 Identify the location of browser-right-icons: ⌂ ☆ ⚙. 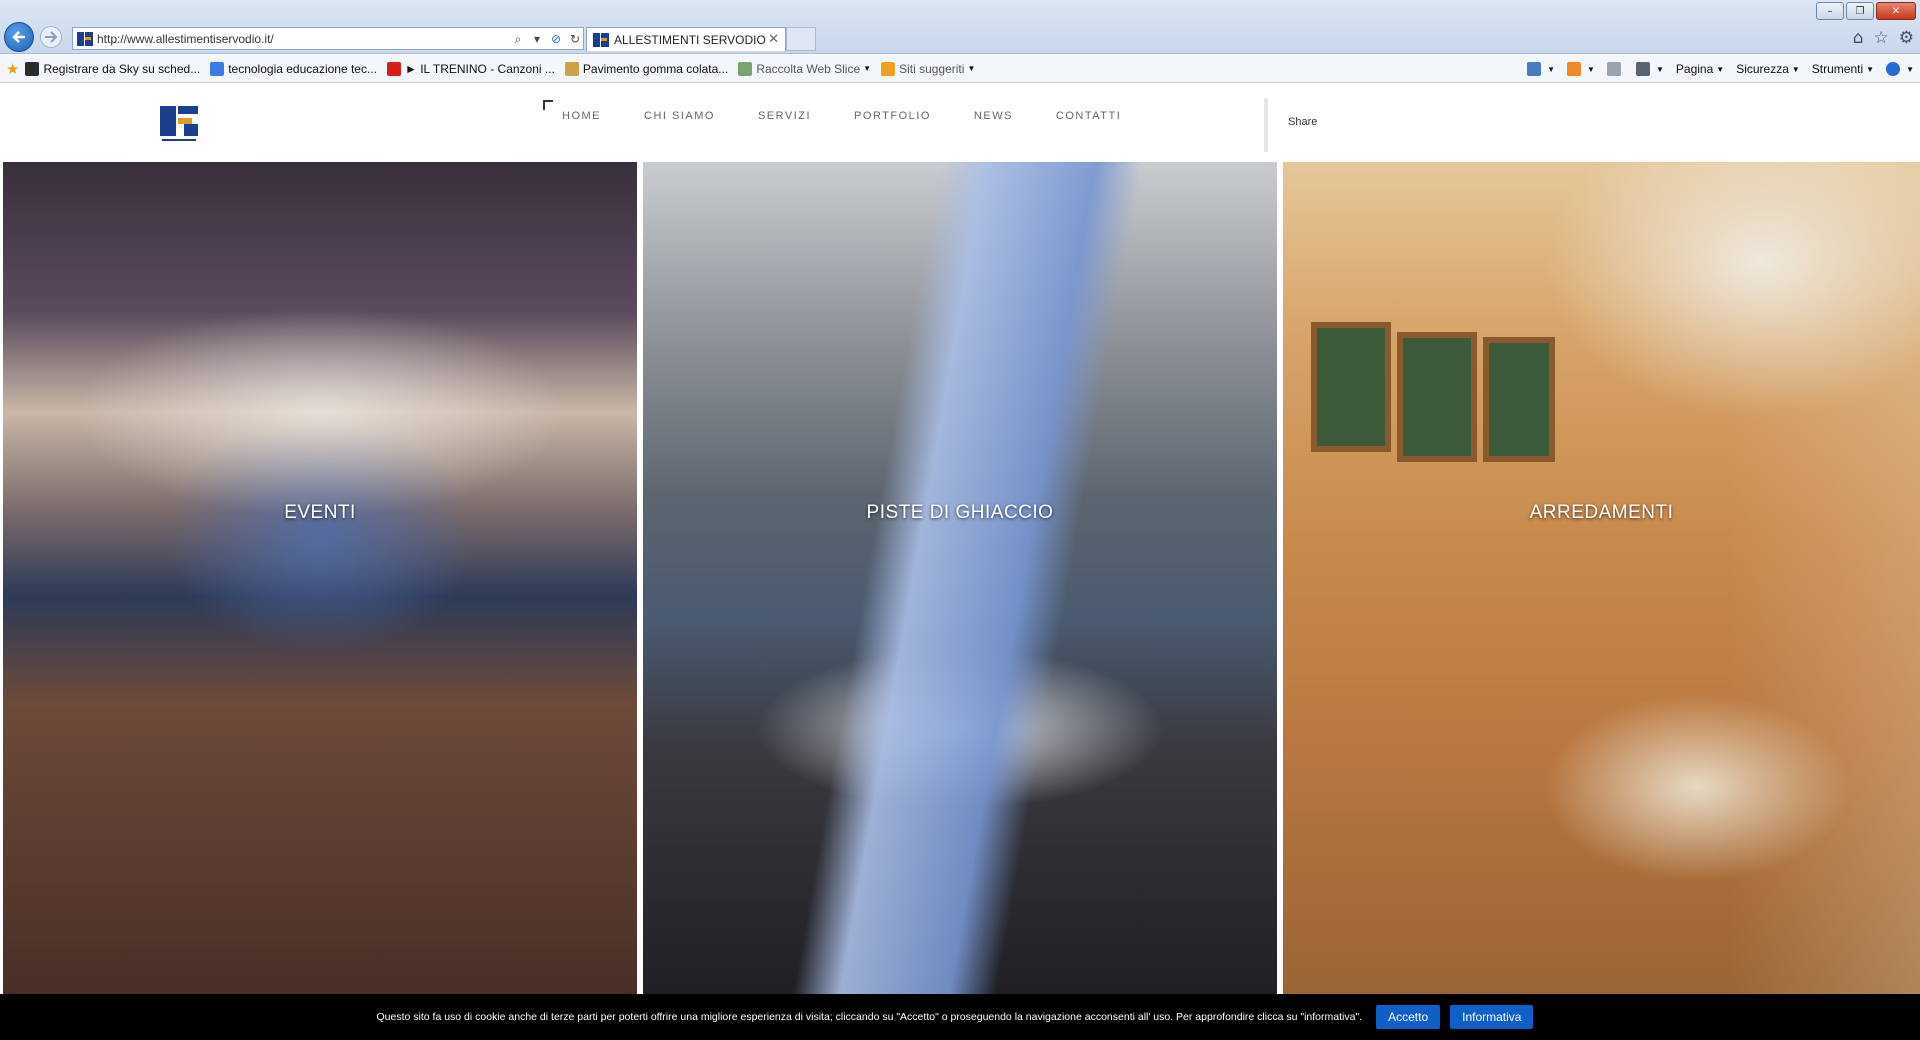
(1883, 38).